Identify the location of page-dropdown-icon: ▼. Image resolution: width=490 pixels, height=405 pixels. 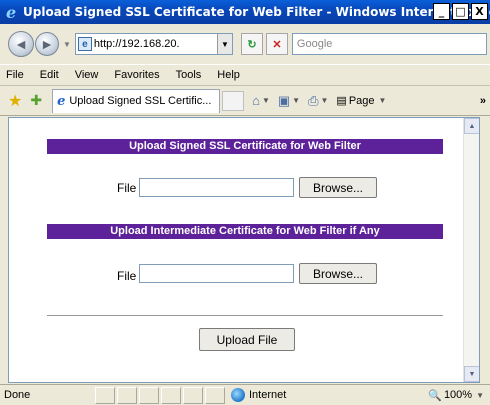
(382, 100).